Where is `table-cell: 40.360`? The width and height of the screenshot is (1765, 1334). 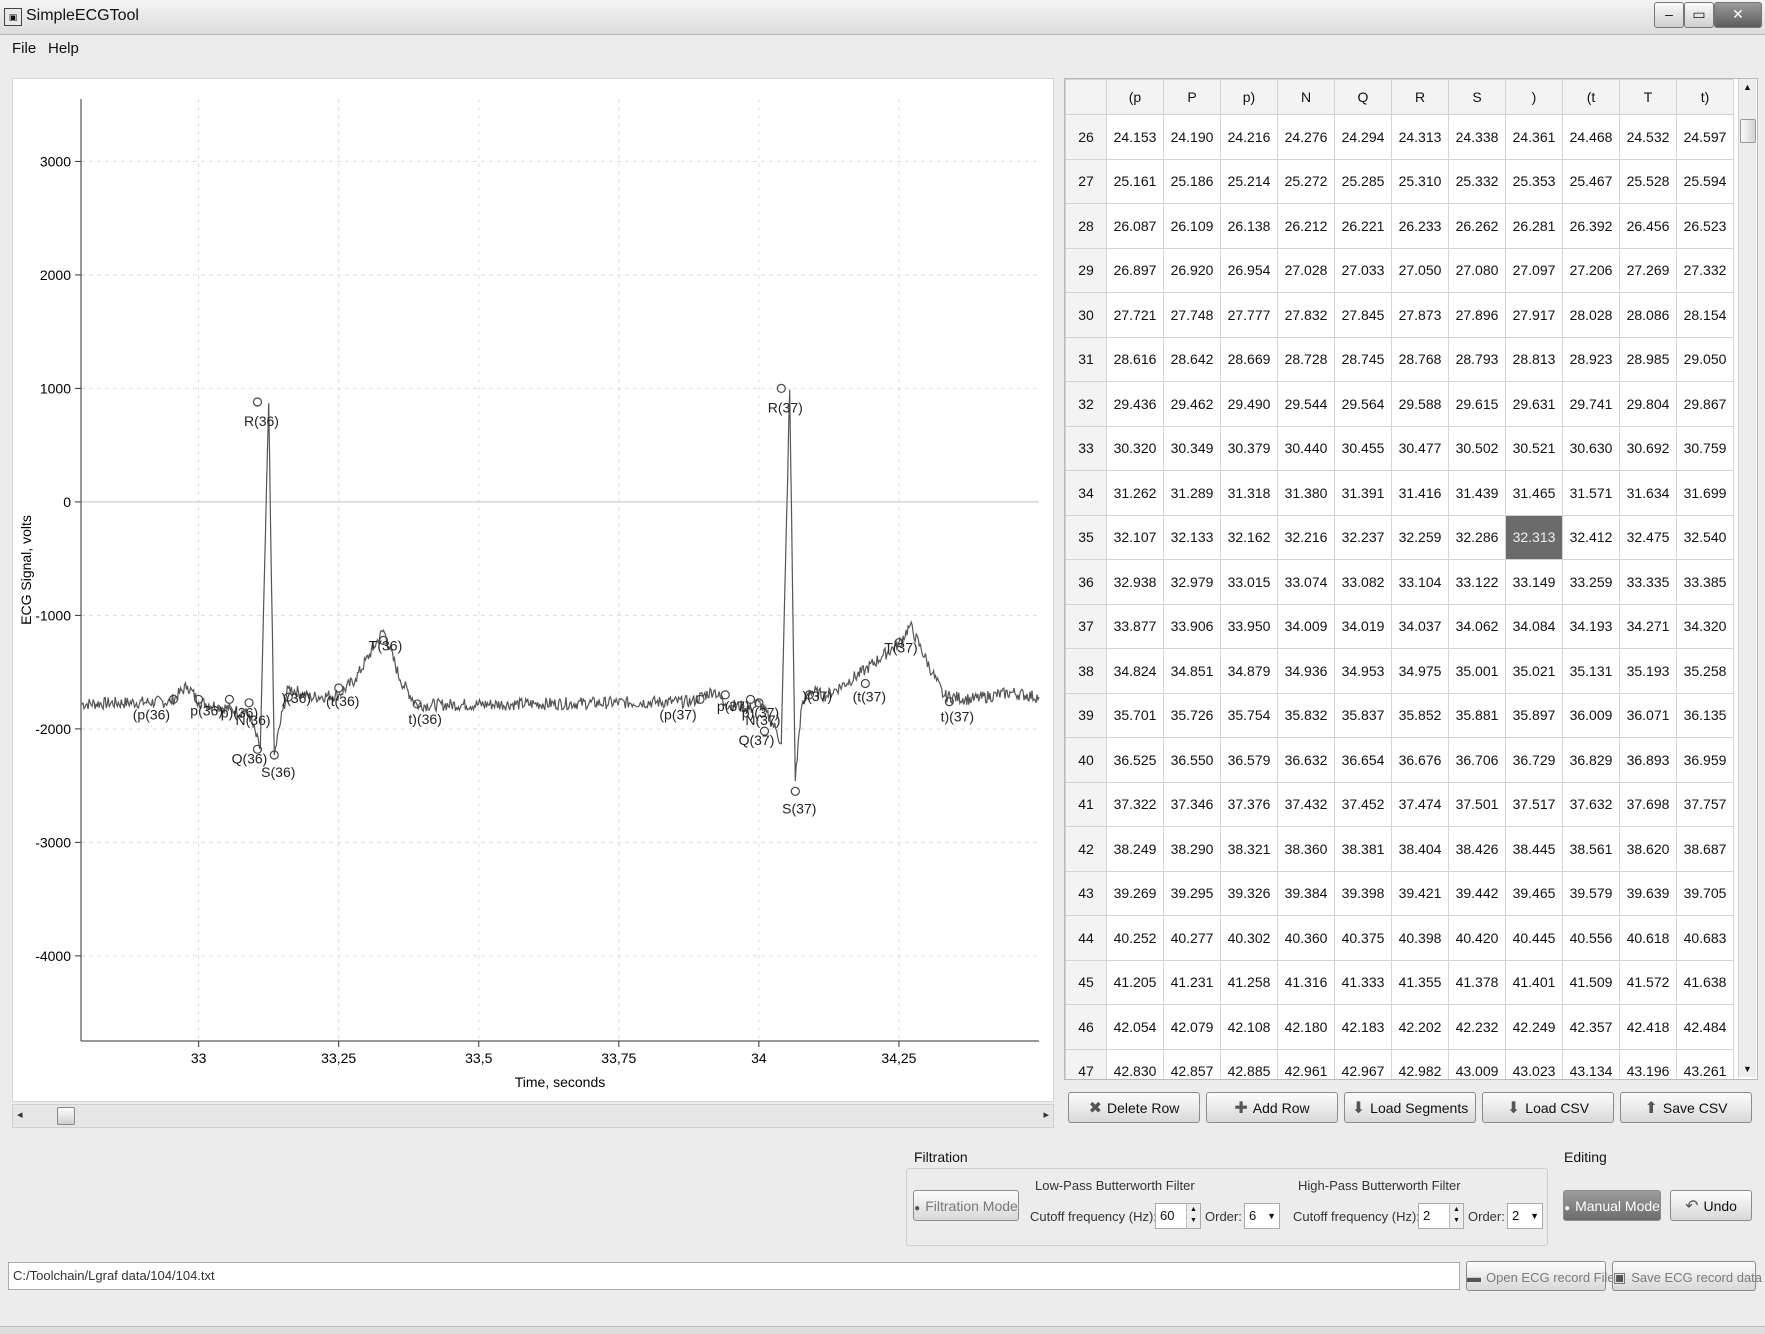 table-cell: 40.360 is located at coordinates (1306, 938).